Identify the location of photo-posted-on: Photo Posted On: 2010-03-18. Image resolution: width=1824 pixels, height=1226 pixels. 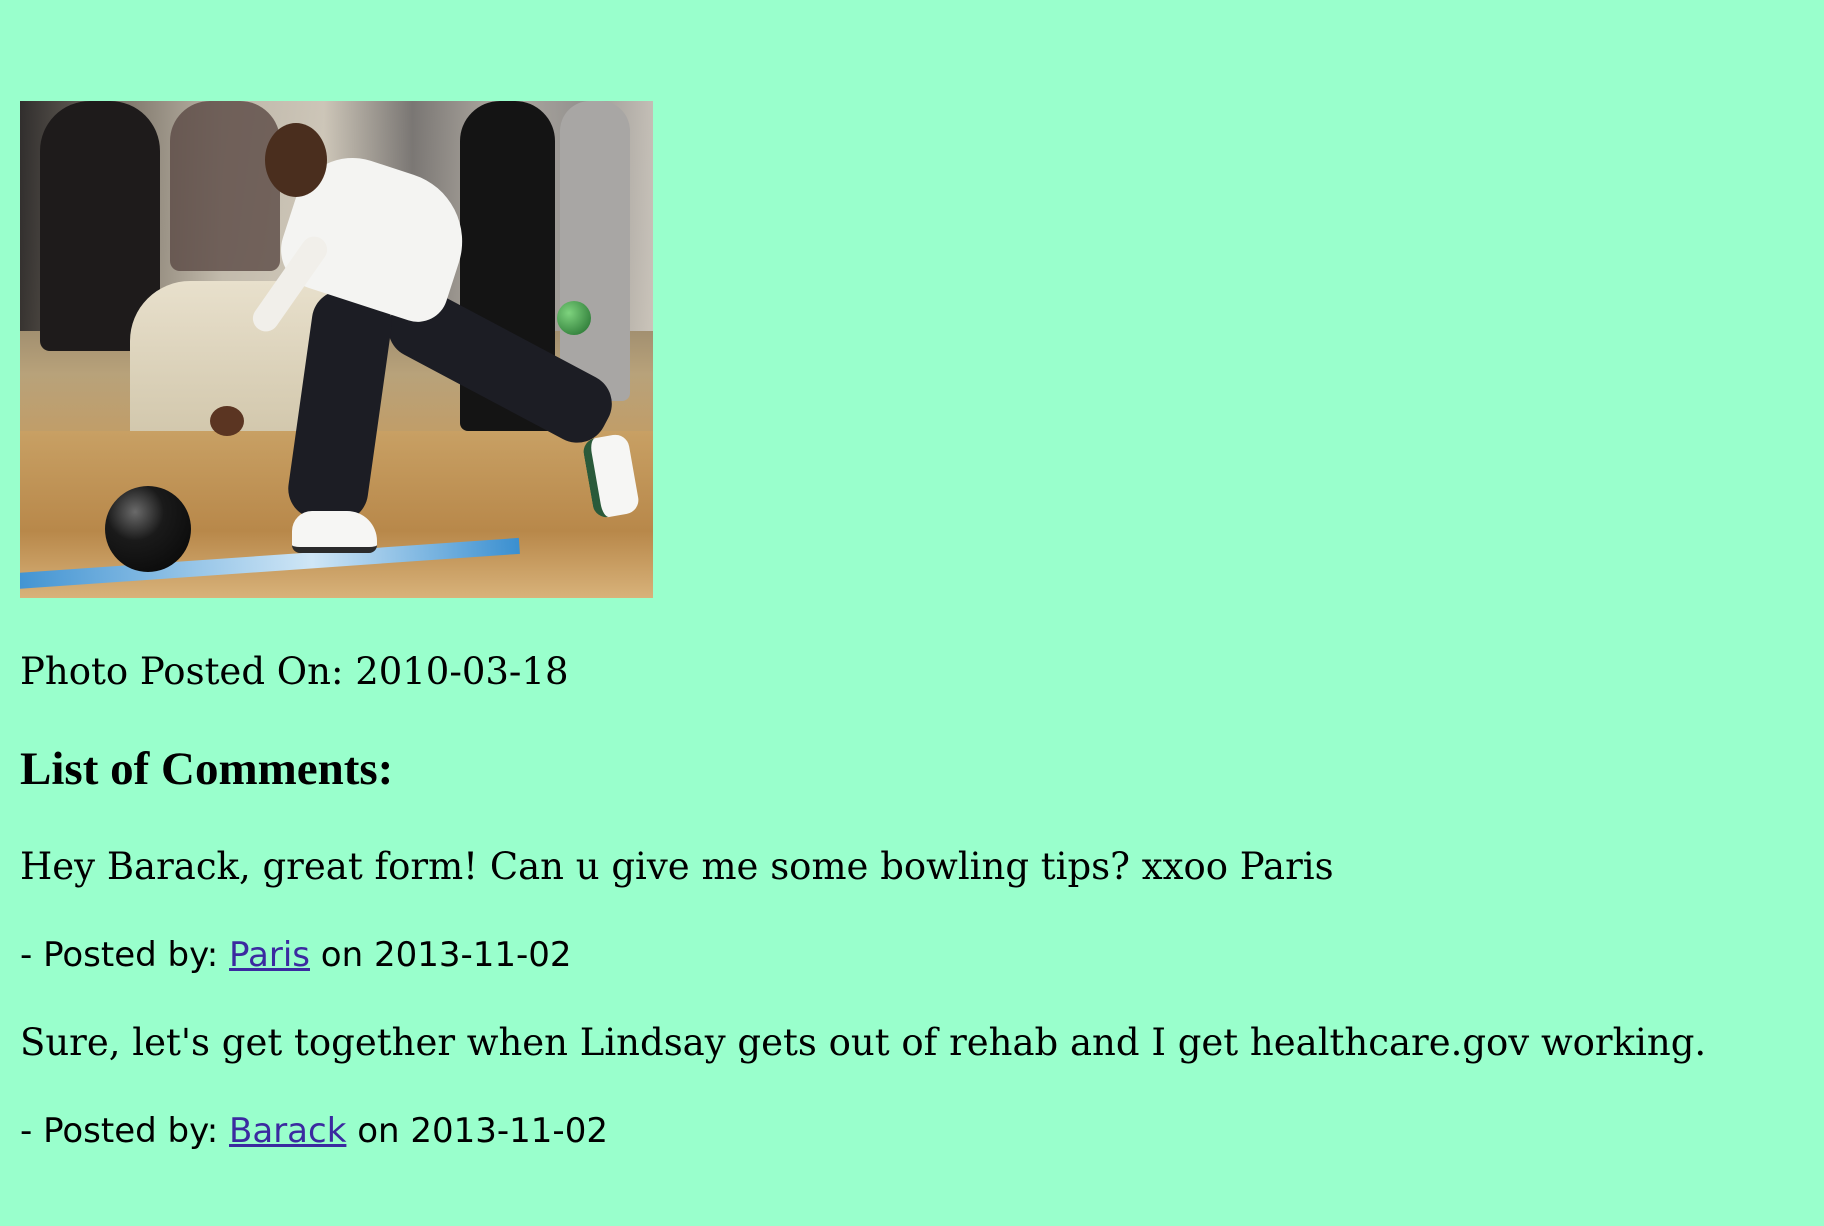
(294, 672).